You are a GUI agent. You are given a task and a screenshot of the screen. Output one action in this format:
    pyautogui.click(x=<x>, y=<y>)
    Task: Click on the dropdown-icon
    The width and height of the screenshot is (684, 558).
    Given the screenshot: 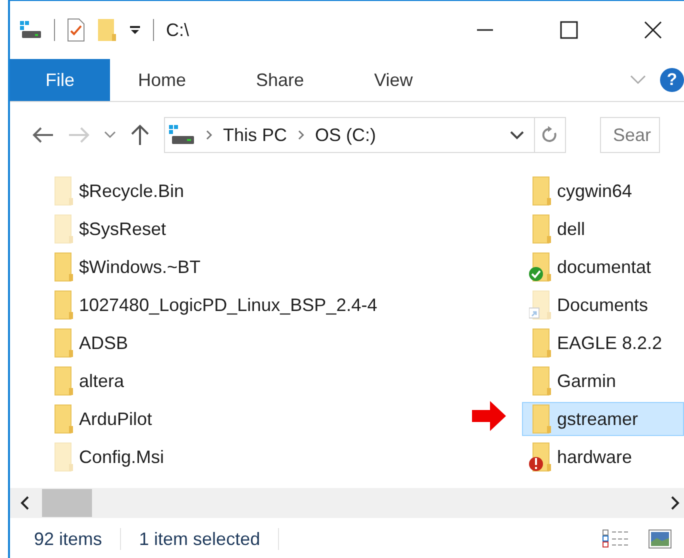 What is the action you would take?
    pyautogui.click(x=135, y=30)
    